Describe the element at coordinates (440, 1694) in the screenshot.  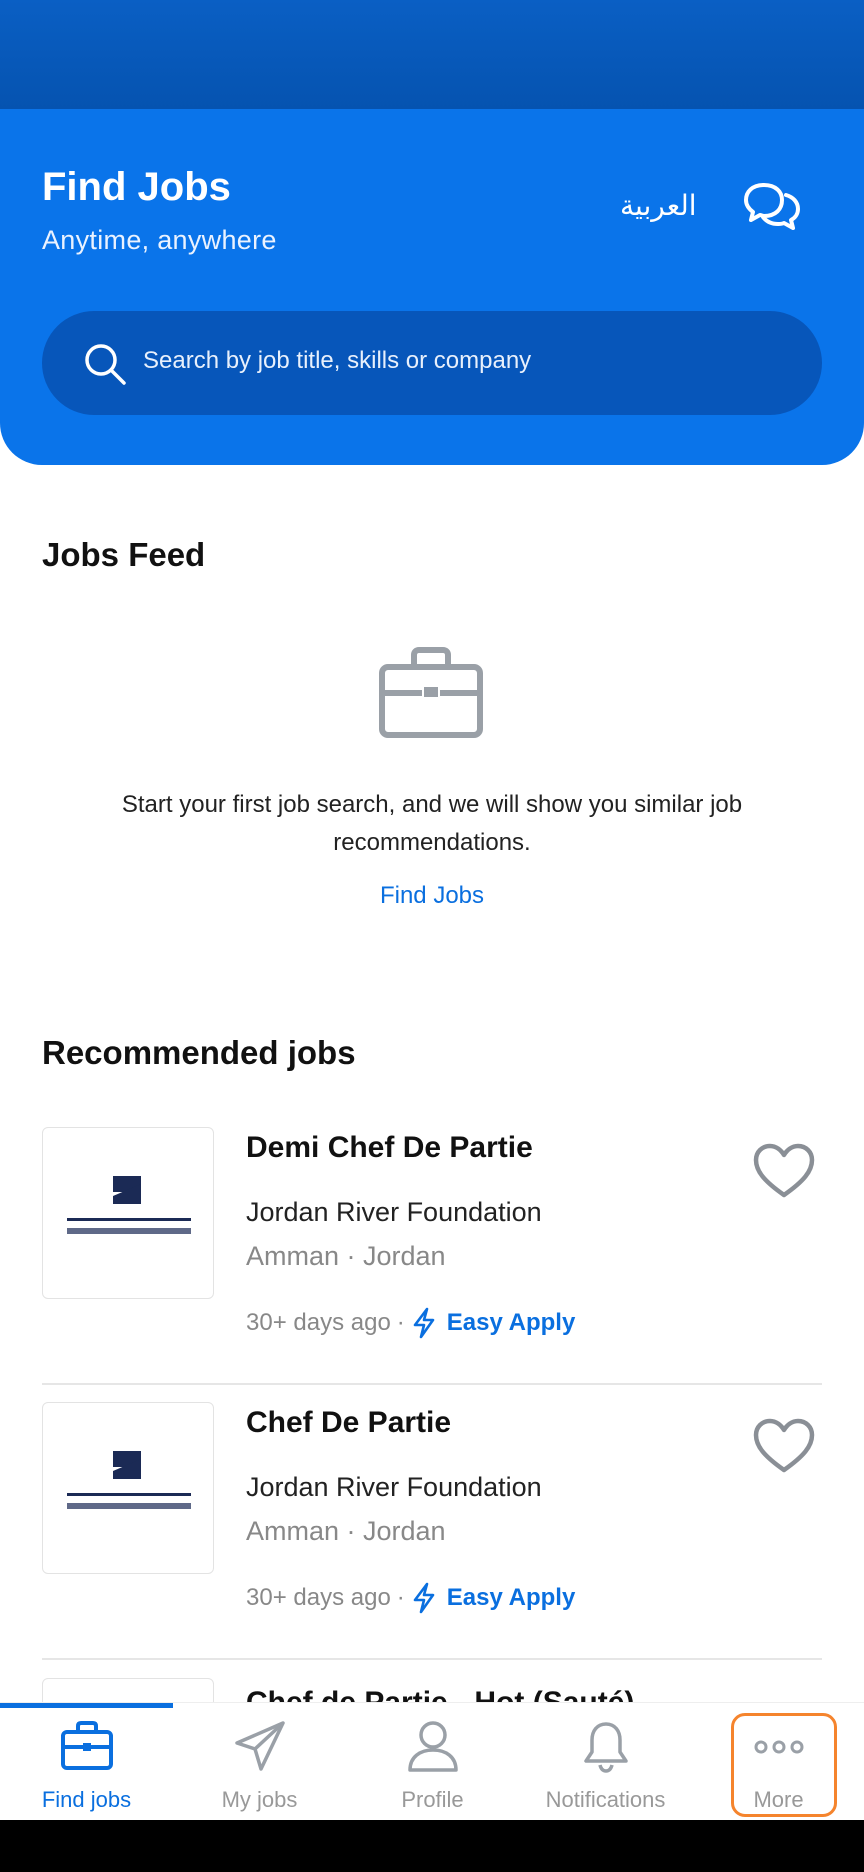
I see `job-title: Chef de Partie - Hot (Sauté)` at that location.